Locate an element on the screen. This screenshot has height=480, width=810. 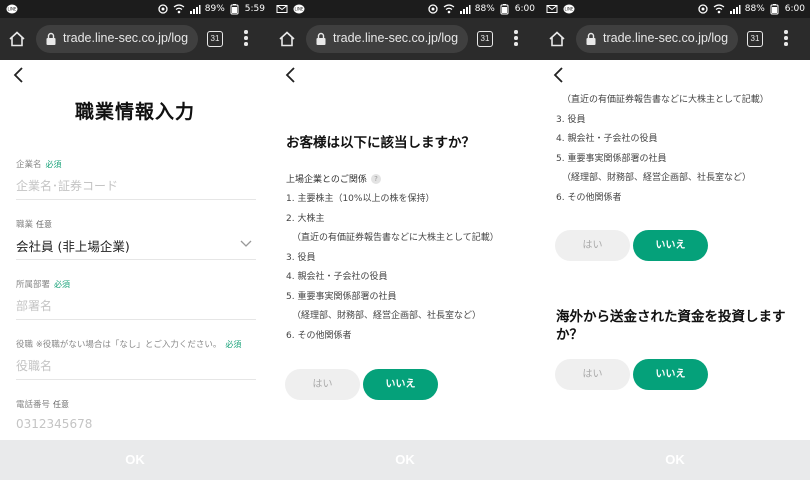
status-bar: LINE 88% 6:00 is located at coordinates (405, 9).